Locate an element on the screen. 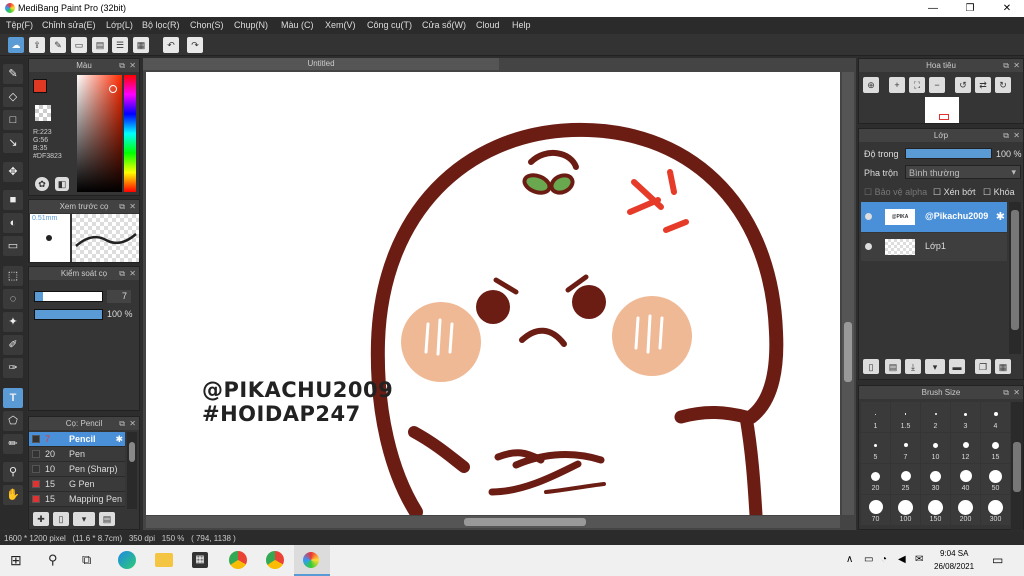  canvas-vertical-scrollbar is located at coordinates (848, 293).